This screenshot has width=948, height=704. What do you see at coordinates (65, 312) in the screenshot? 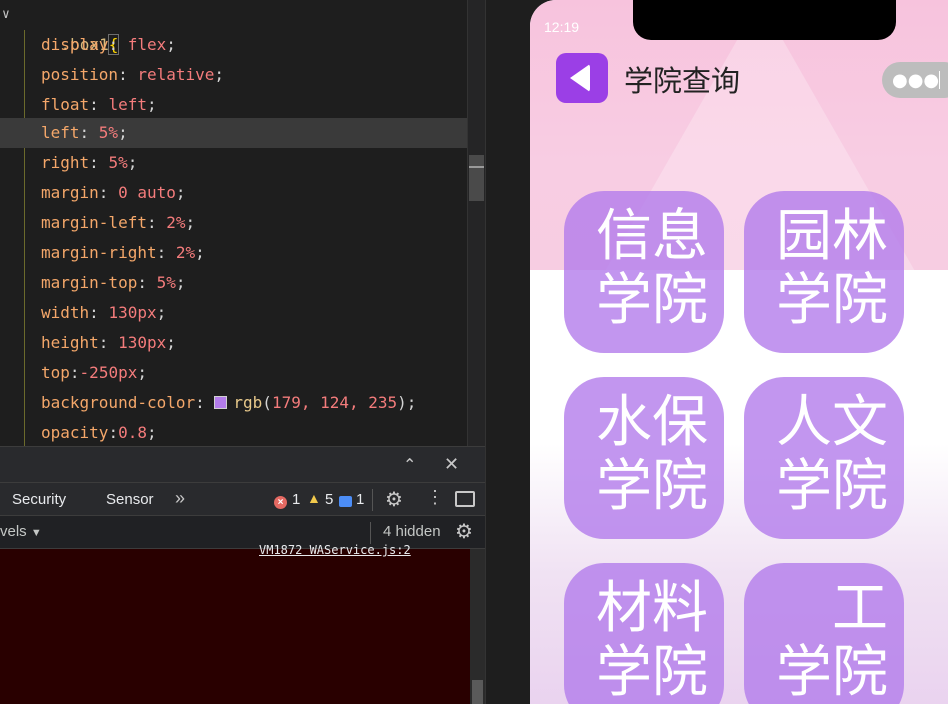
I see `css-property: width` at bounding box center [65, 312].